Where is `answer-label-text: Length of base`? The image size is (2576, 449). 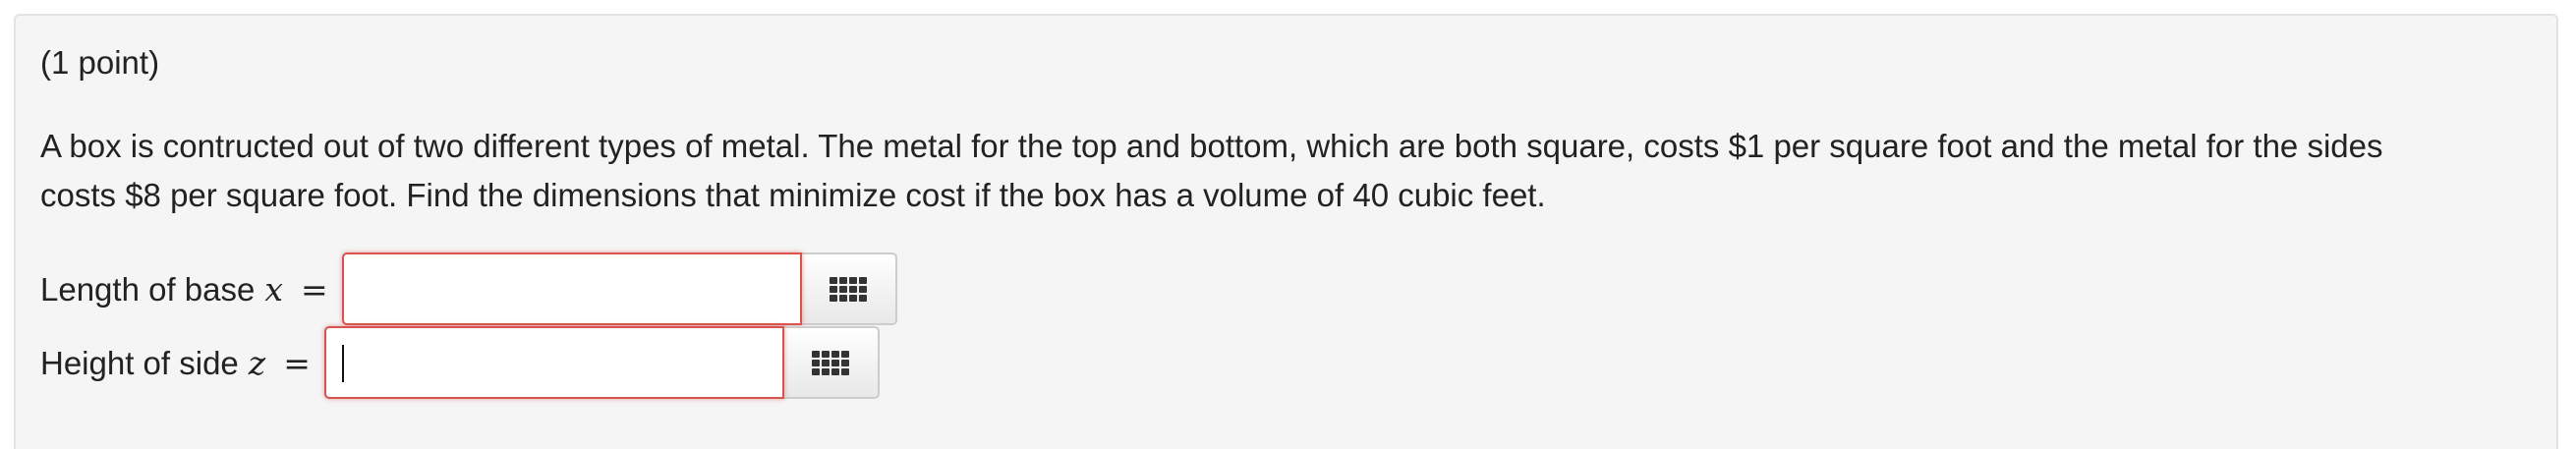 answer-label-text: Length of base is located at coordinates (148, 289).